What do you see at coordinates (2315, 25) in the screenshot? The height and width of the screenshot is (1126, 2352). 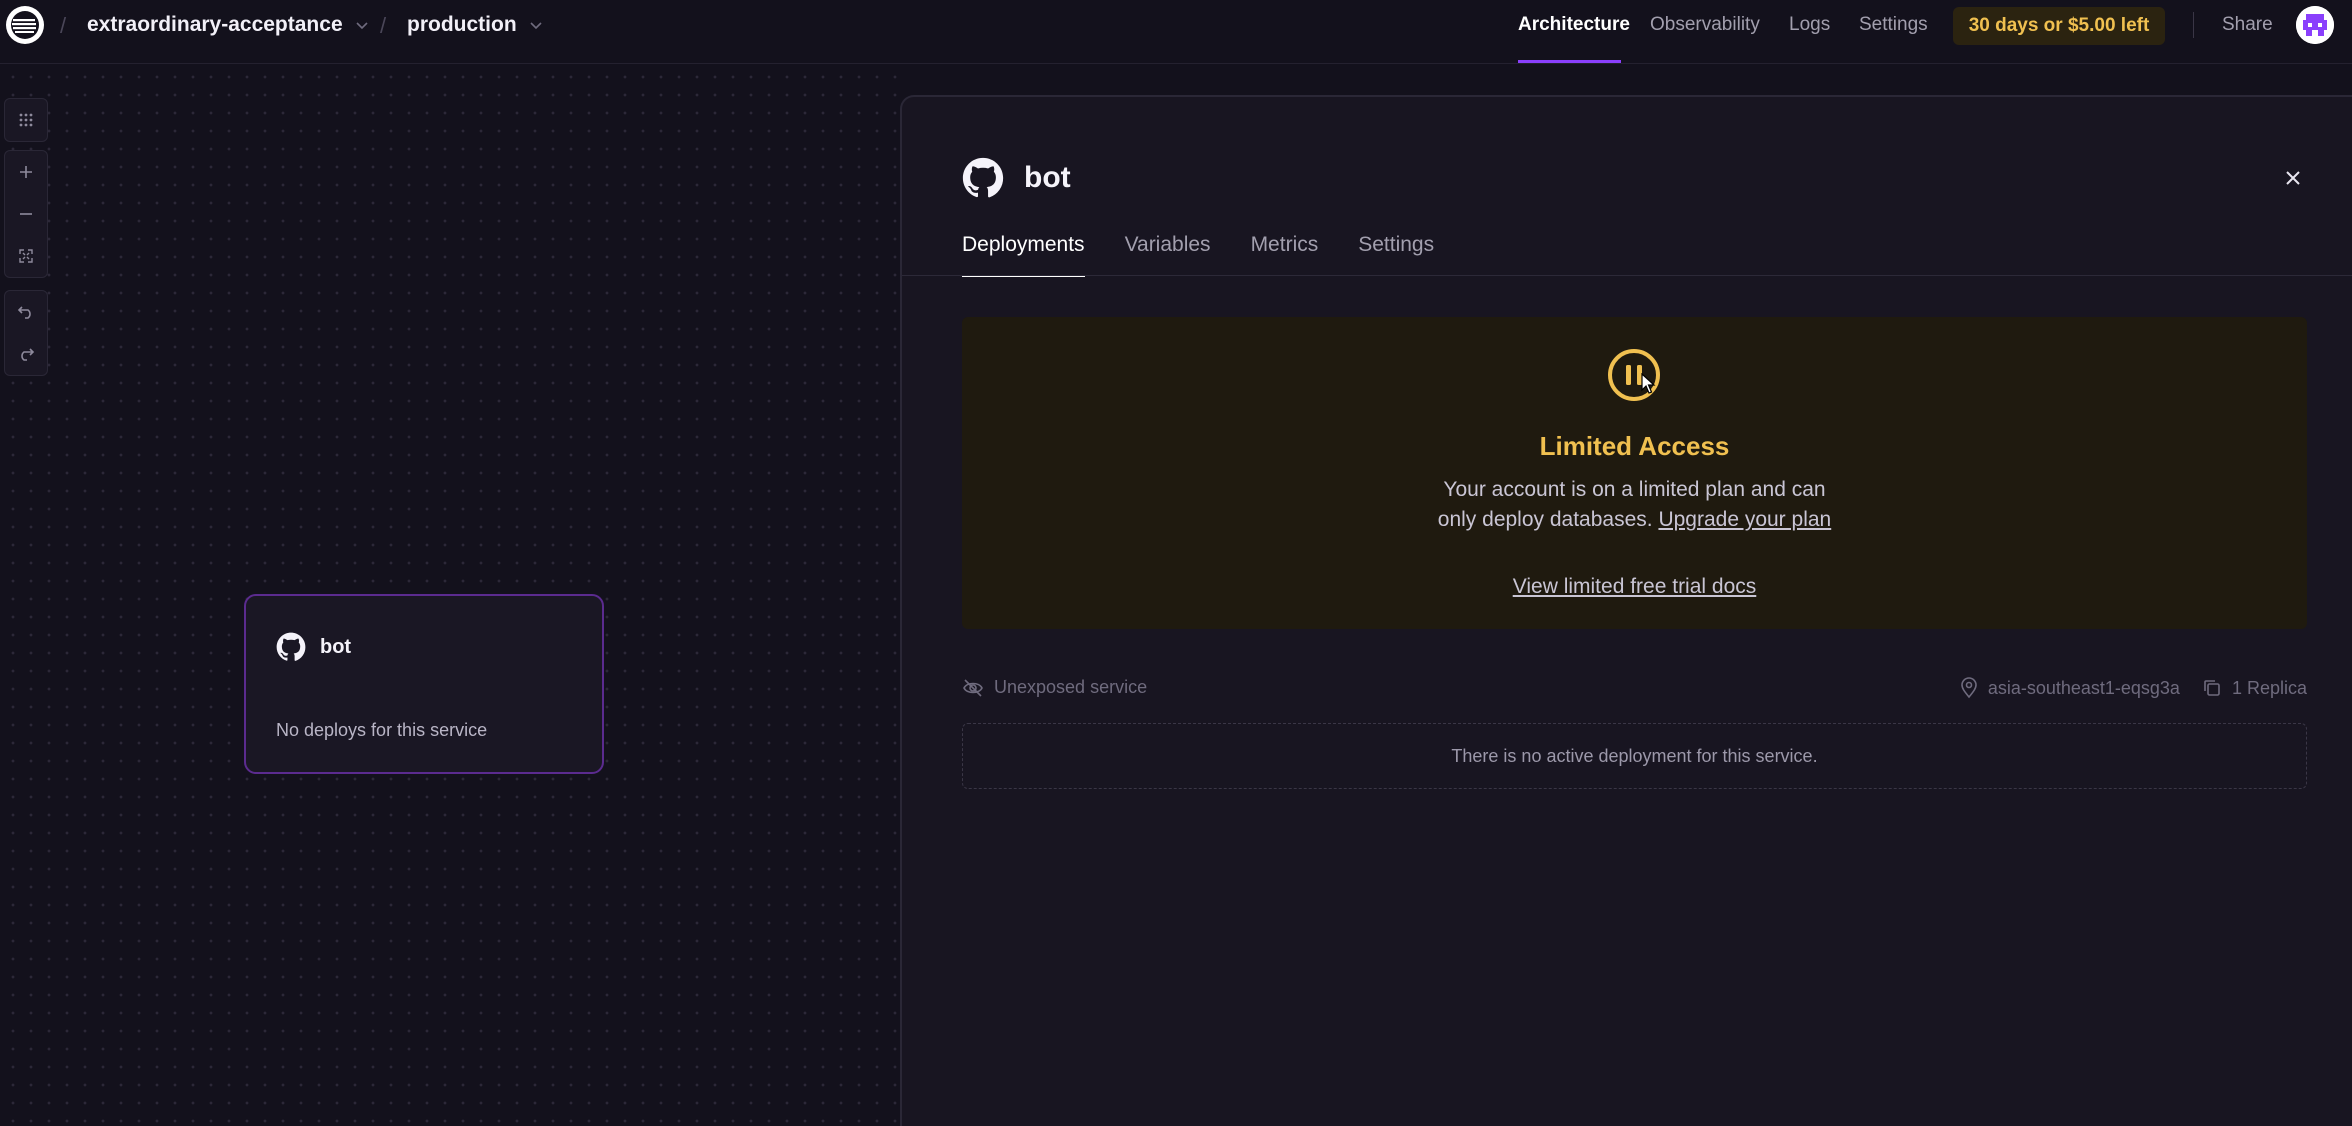 I see `avatar` at bounding box center [2315, 25].